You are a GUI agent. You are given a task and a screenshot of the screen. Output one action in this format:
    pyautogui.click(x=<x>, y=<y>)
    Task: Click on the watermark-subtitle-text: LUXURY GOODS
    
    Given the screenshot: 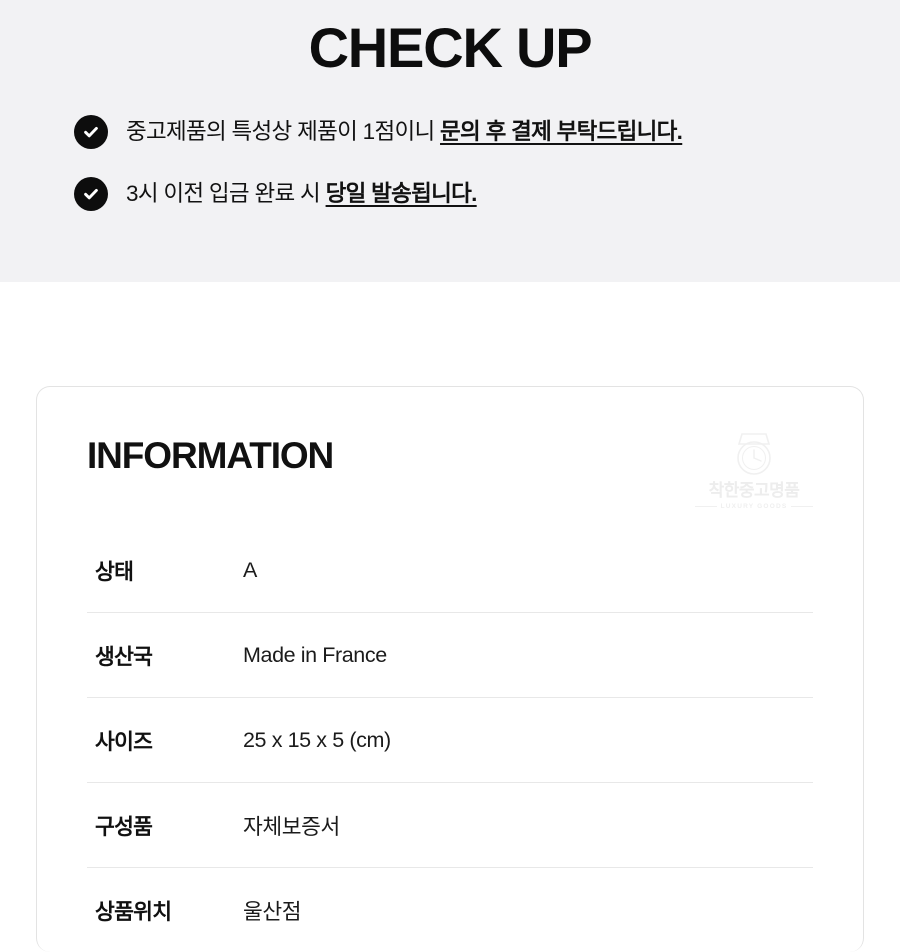 What is the action you would take?
    pyautogui.click(x=754, y=506)
    